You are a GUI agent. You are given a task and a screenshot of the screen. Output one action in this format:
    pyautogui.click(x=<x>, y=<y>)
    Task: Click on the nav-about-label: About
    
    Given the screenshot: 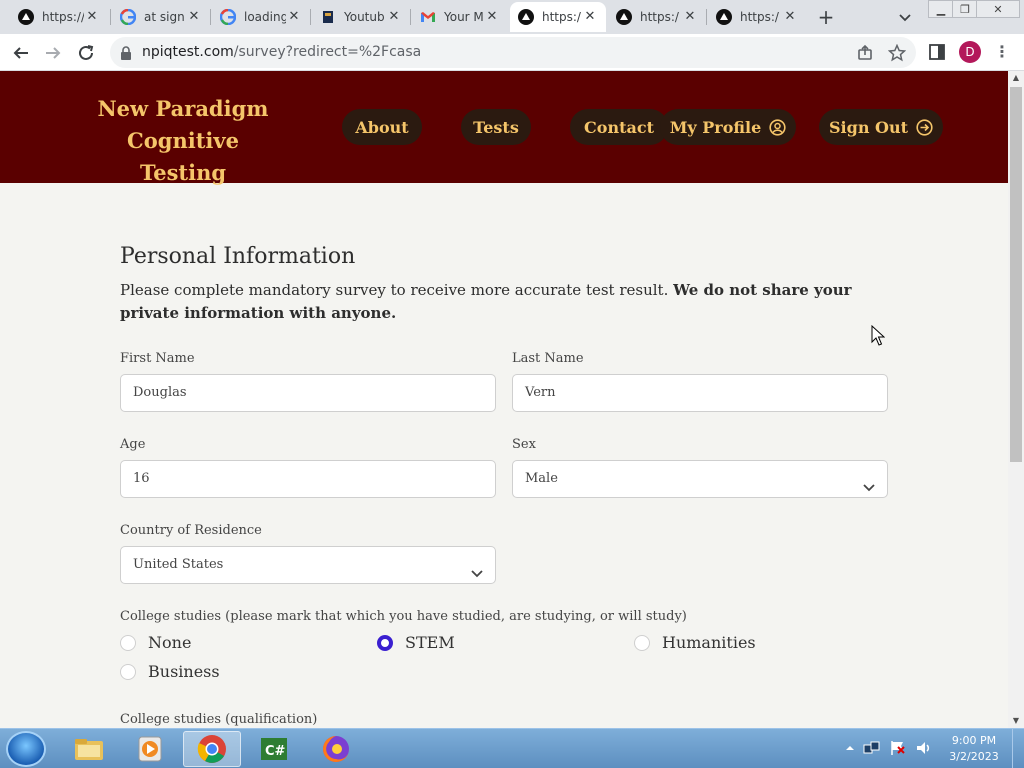 What is the action you would take?
    pyautogui.click(x=382, y=127)
    